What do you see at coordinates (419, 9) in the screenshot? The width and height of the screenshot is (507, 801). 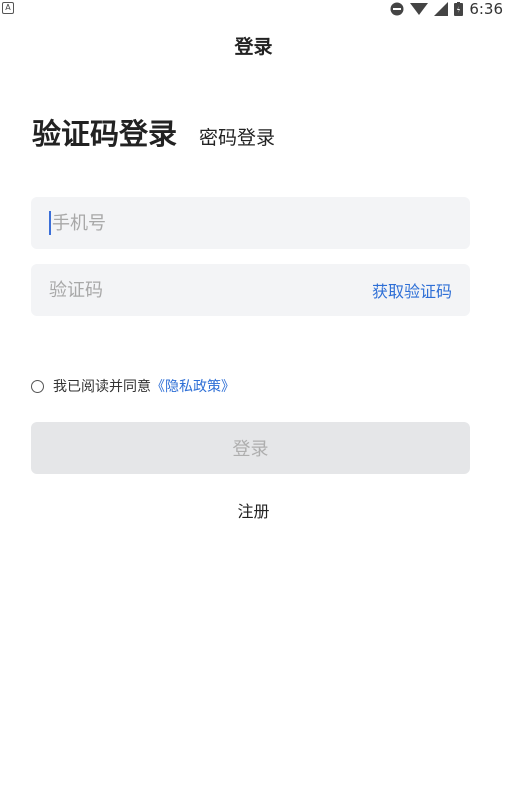 I see `wifi-icon` at bounding box center [419, 9].